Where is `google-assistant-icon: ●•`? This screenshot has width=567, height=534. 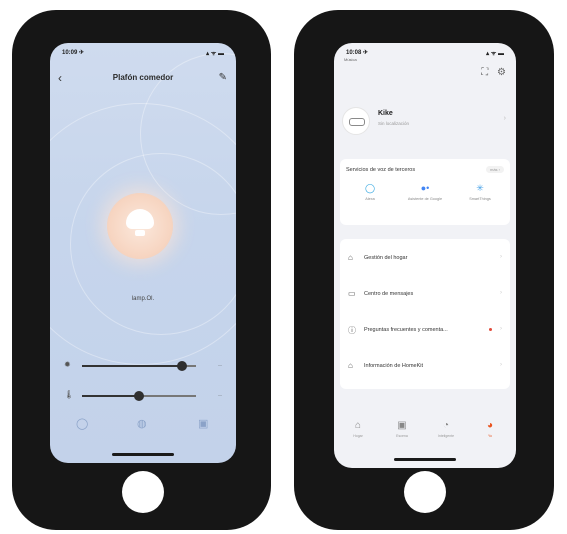 google-assistant-icon: ●• is located at coordinates (425, 188).